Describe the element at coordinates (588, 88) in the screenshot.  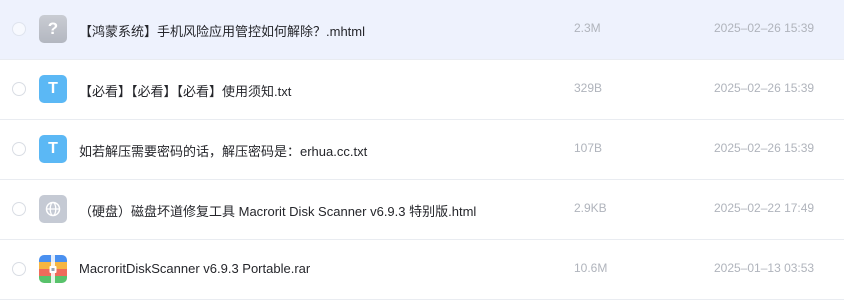
I see `file-size: 329B` at that location.